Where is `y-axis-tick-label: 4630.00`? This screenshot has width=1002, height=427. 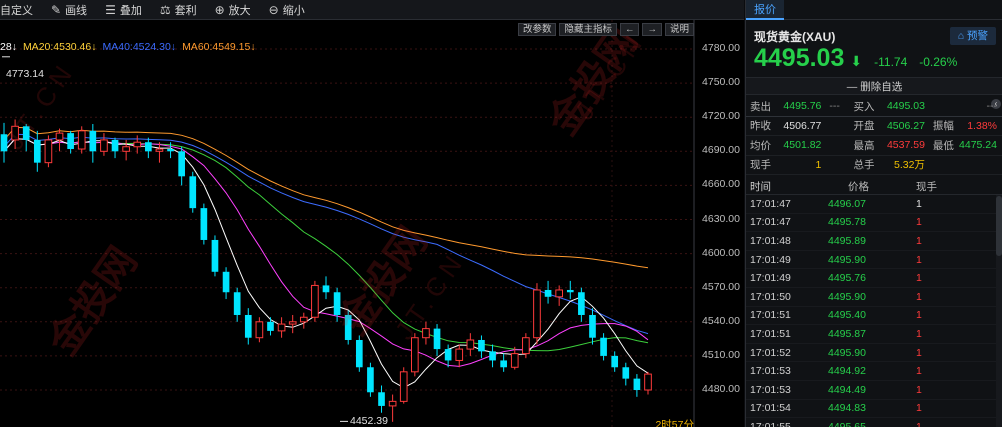 y-axis-tick-label: 4630.00 is located at coordinates (721, 218).